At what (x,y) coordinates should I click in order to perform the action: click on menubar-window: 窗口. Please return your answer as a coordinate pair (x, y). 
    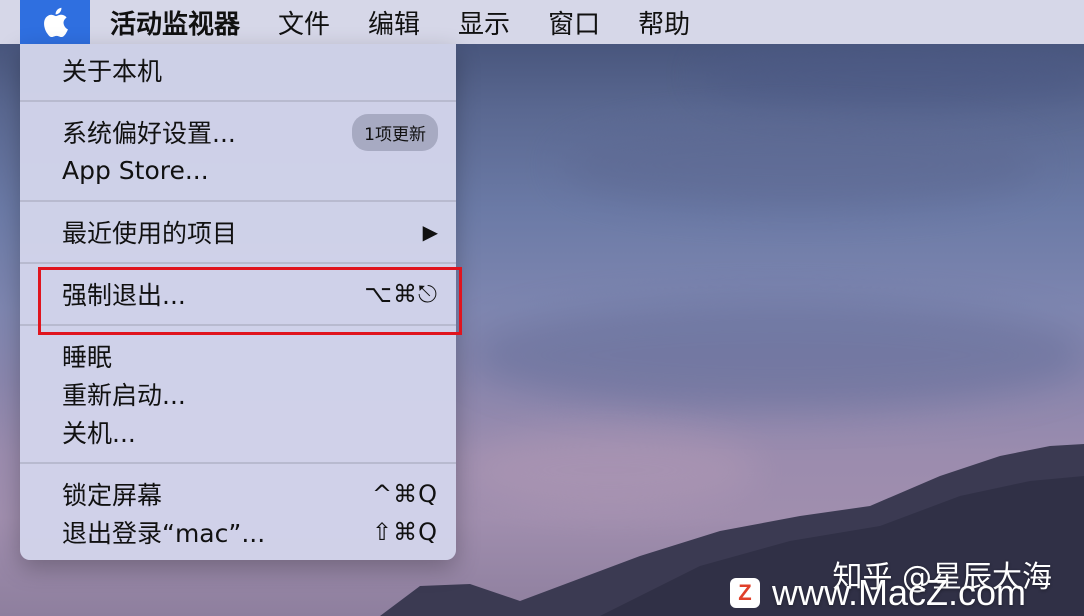
    Looking at the image, I should click on (574, 22).